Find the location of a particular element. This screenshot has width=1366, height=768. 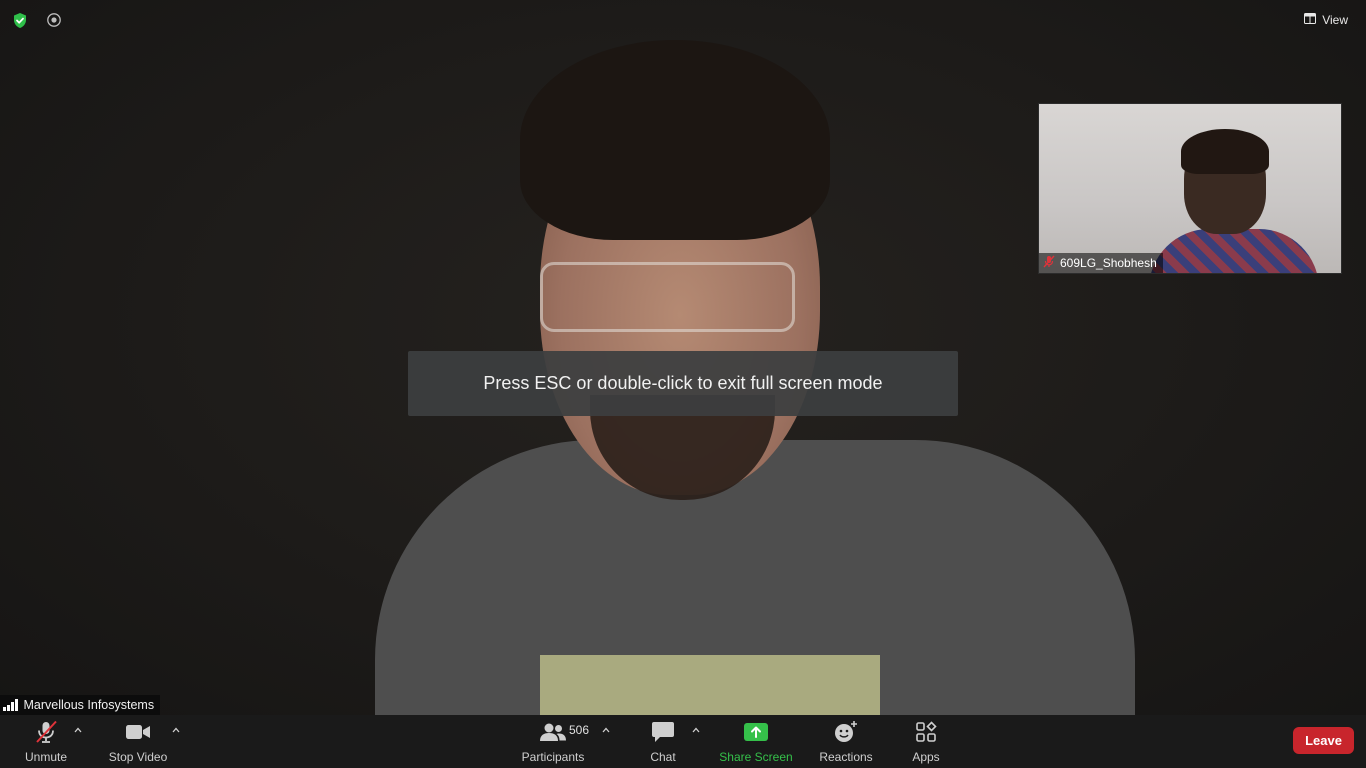

apps-button: Apps is located at coordinates (926, 743).